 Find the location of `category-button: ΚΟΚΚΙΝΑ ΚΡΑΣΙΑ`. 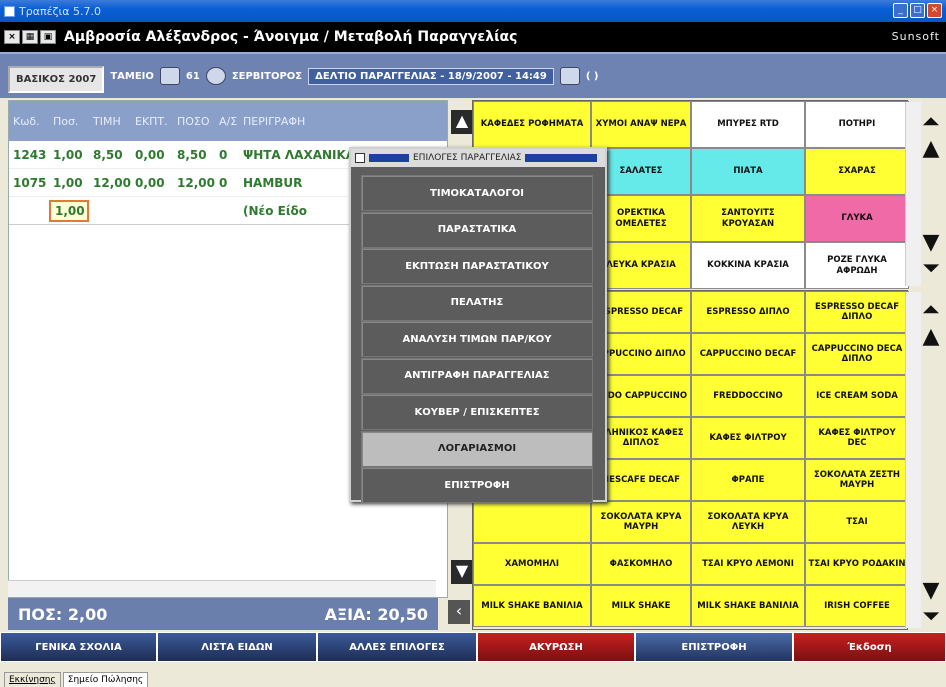

category-button: ΚΟΚΚΙΝΑ ΚΡΑΣΙΑ is located at coordinates (748, 265).